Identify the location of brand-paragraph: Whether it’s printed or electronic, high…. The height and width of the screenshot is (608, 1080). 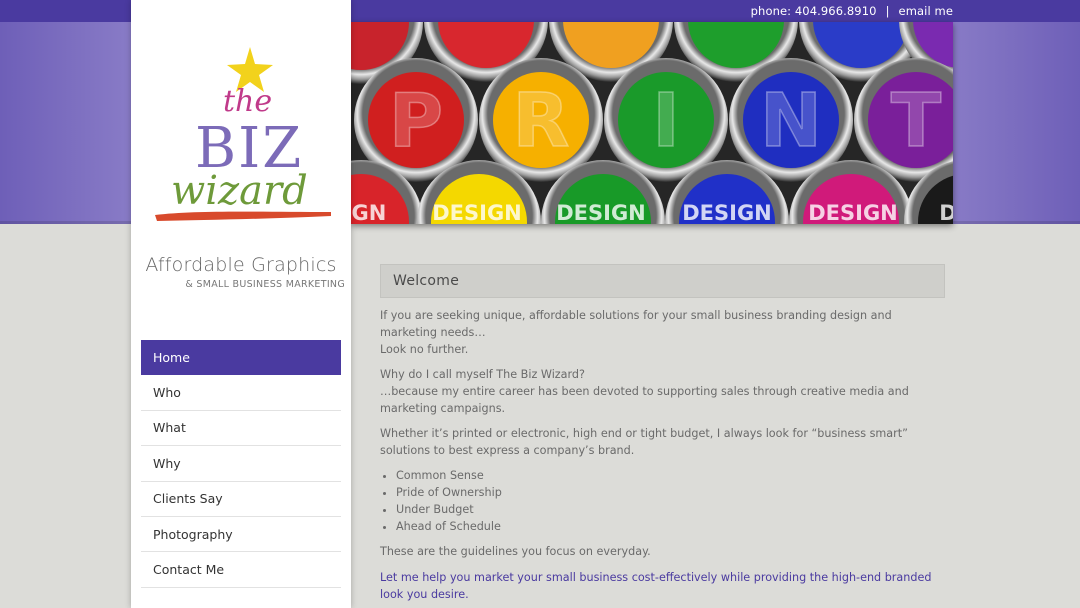
(644, 442).